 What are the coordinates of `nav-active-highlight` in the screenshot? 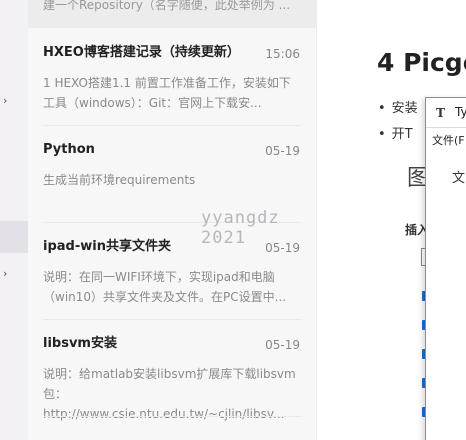 It's located at (14, 237).